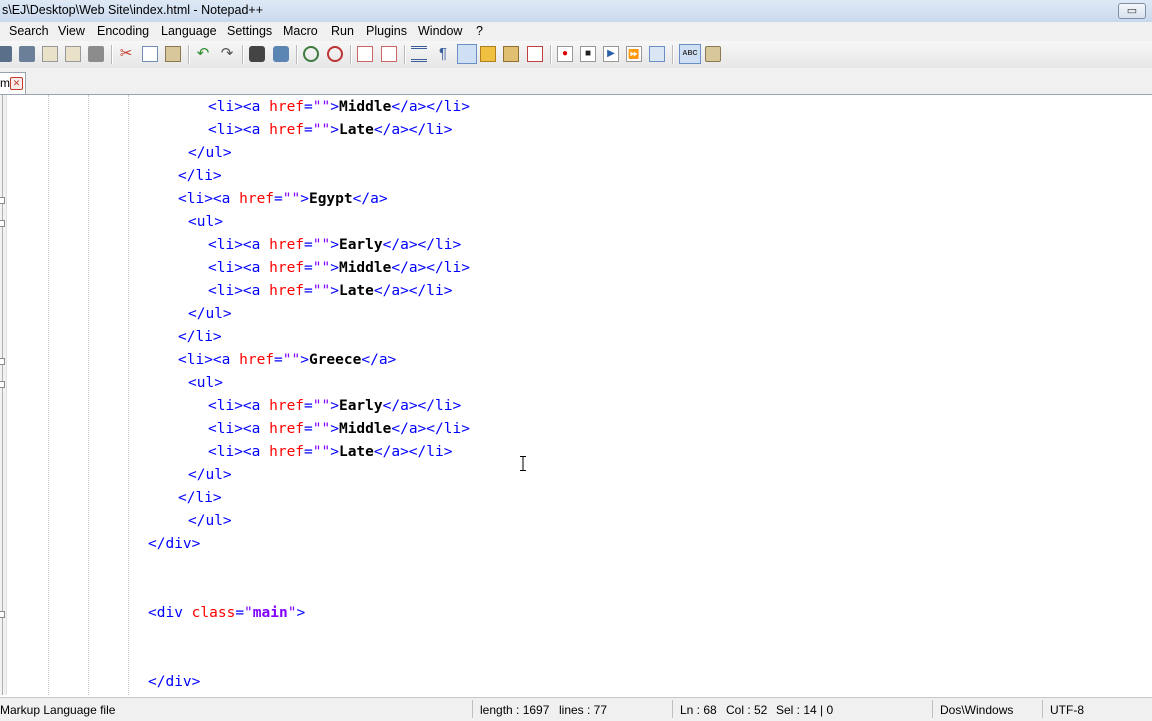  What do you see at coordinates (389, 54) in the screenshot?
I see `sync-horizontal-icon` at bounding box center [389, 54].